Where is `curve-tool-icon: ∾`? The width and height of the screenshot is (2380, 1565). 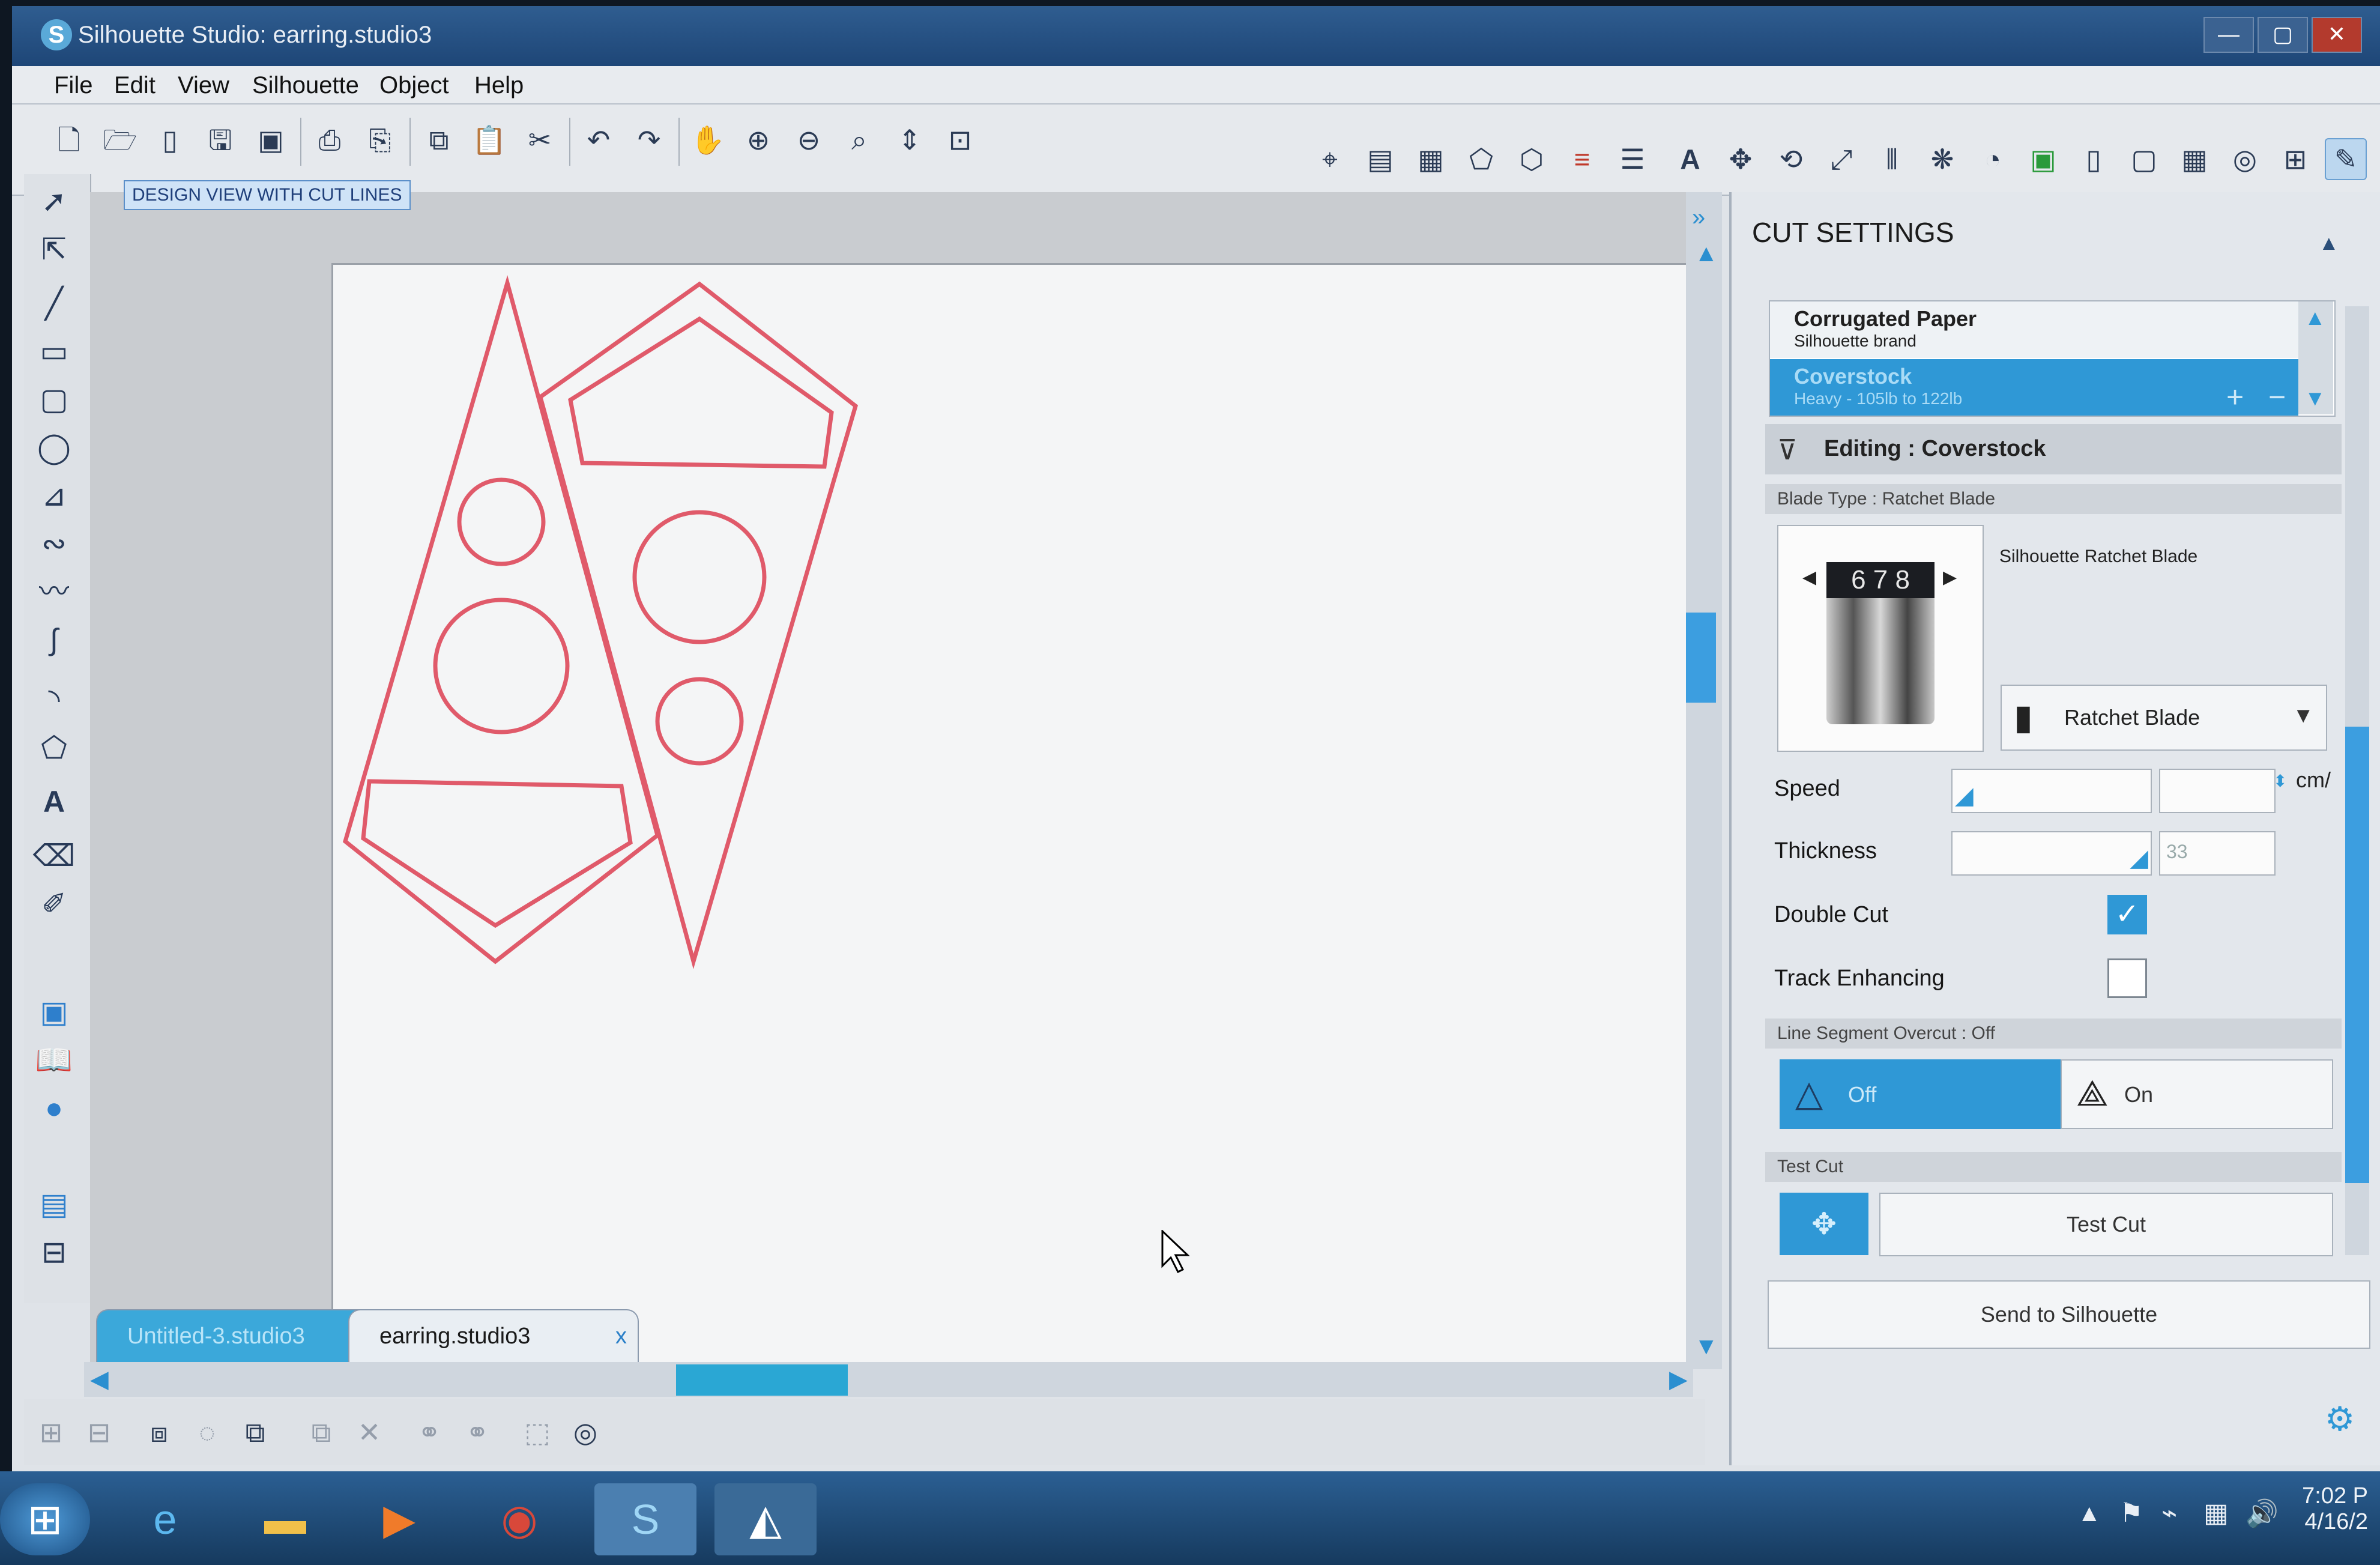 curve-tool-icon: ∾ is located at coordinates (54, 543).